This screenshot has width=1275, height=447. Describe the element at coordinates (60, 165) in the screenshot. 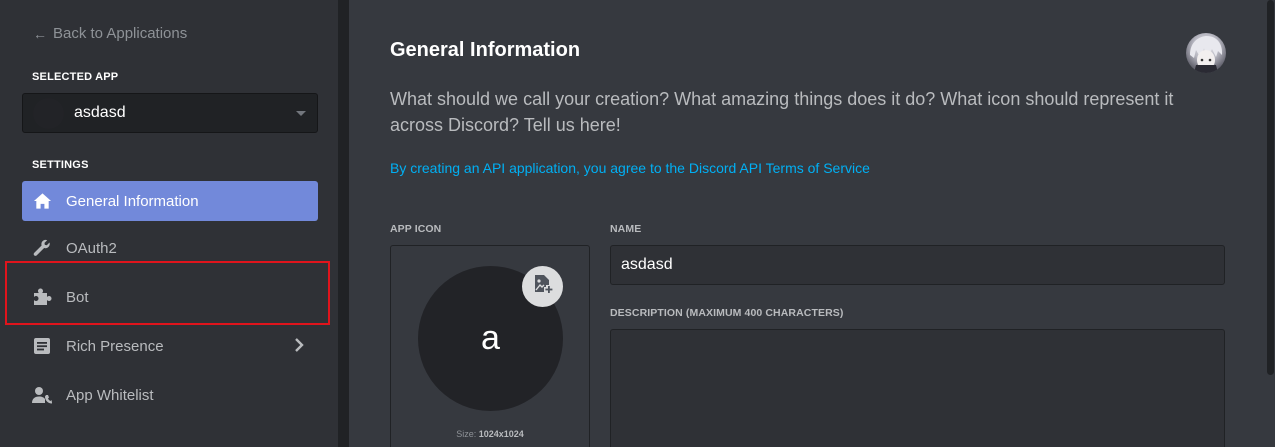

I see `settings-label: SETTINGS` at that location.